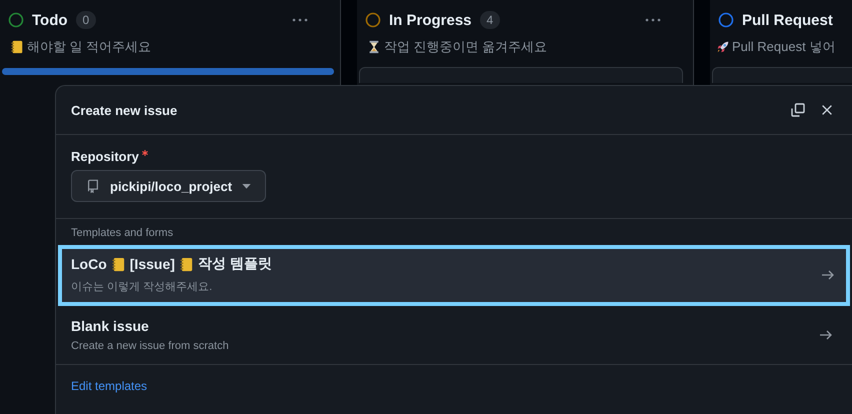 This screenshot has width=852, height=414. I want to click on template-title: Blank issue, so click(110, 326).